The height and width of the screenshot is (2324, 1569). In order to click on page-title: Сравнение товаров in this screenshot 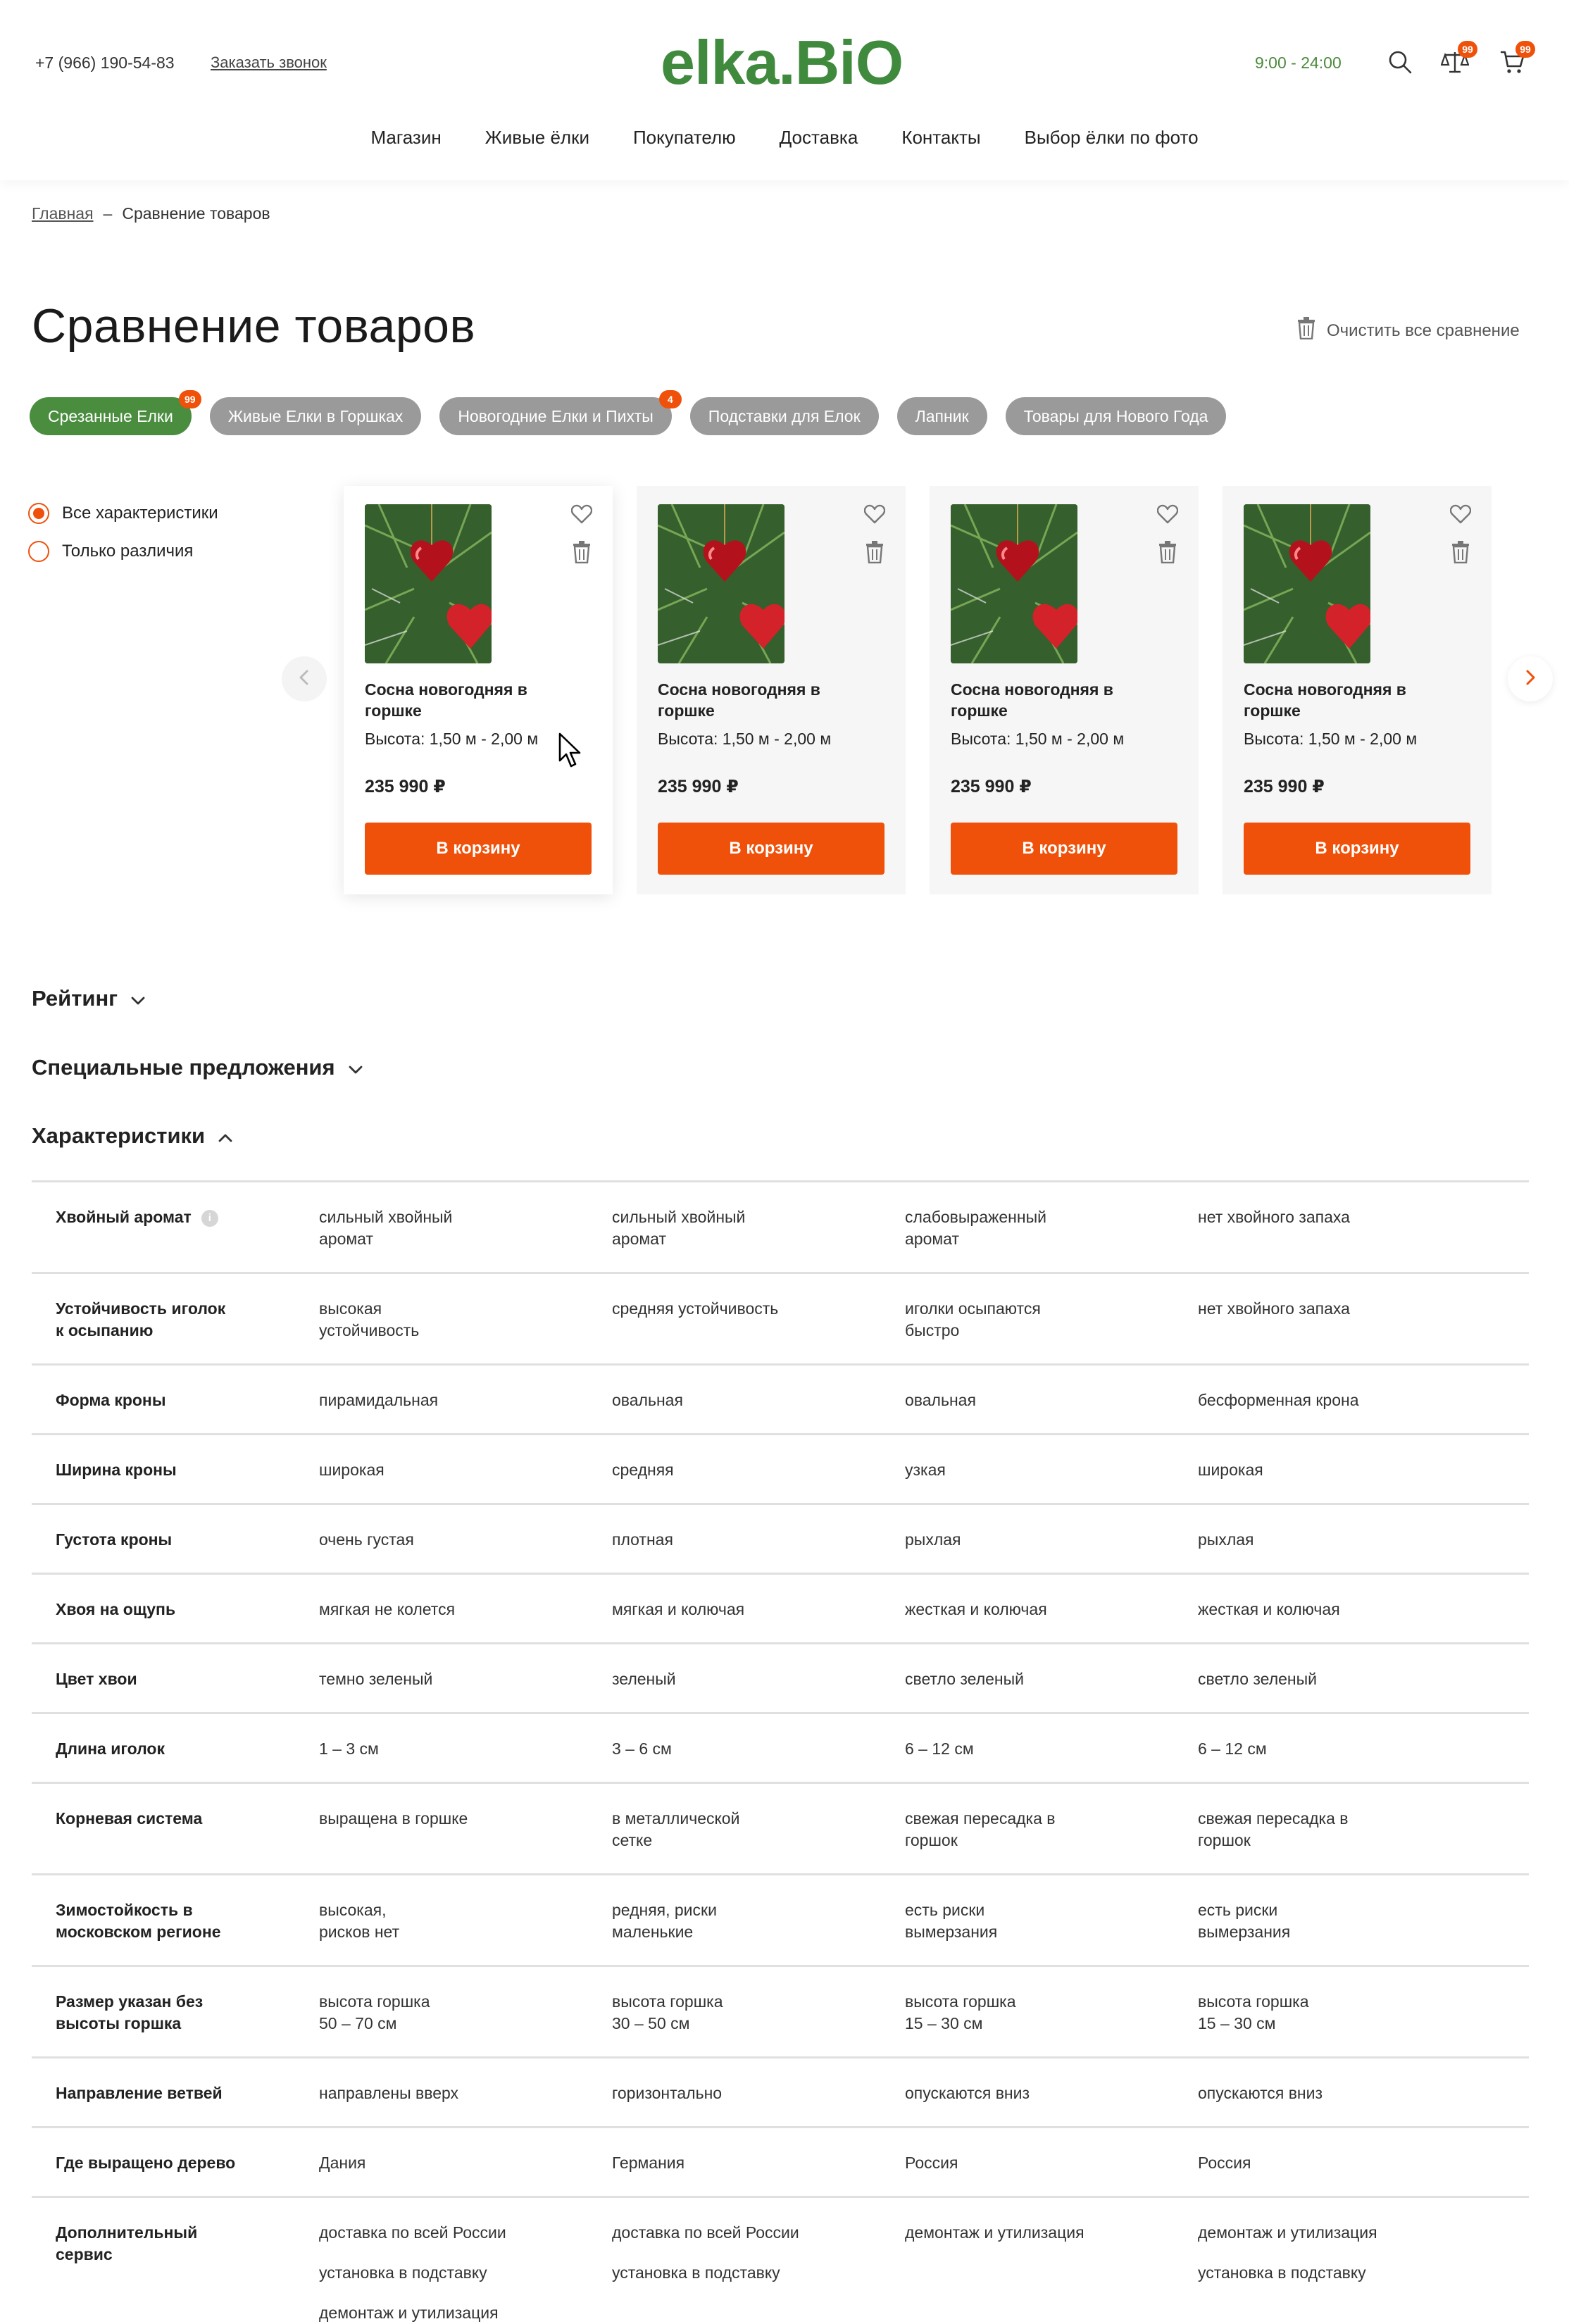, I will do `click(254, 326)`.